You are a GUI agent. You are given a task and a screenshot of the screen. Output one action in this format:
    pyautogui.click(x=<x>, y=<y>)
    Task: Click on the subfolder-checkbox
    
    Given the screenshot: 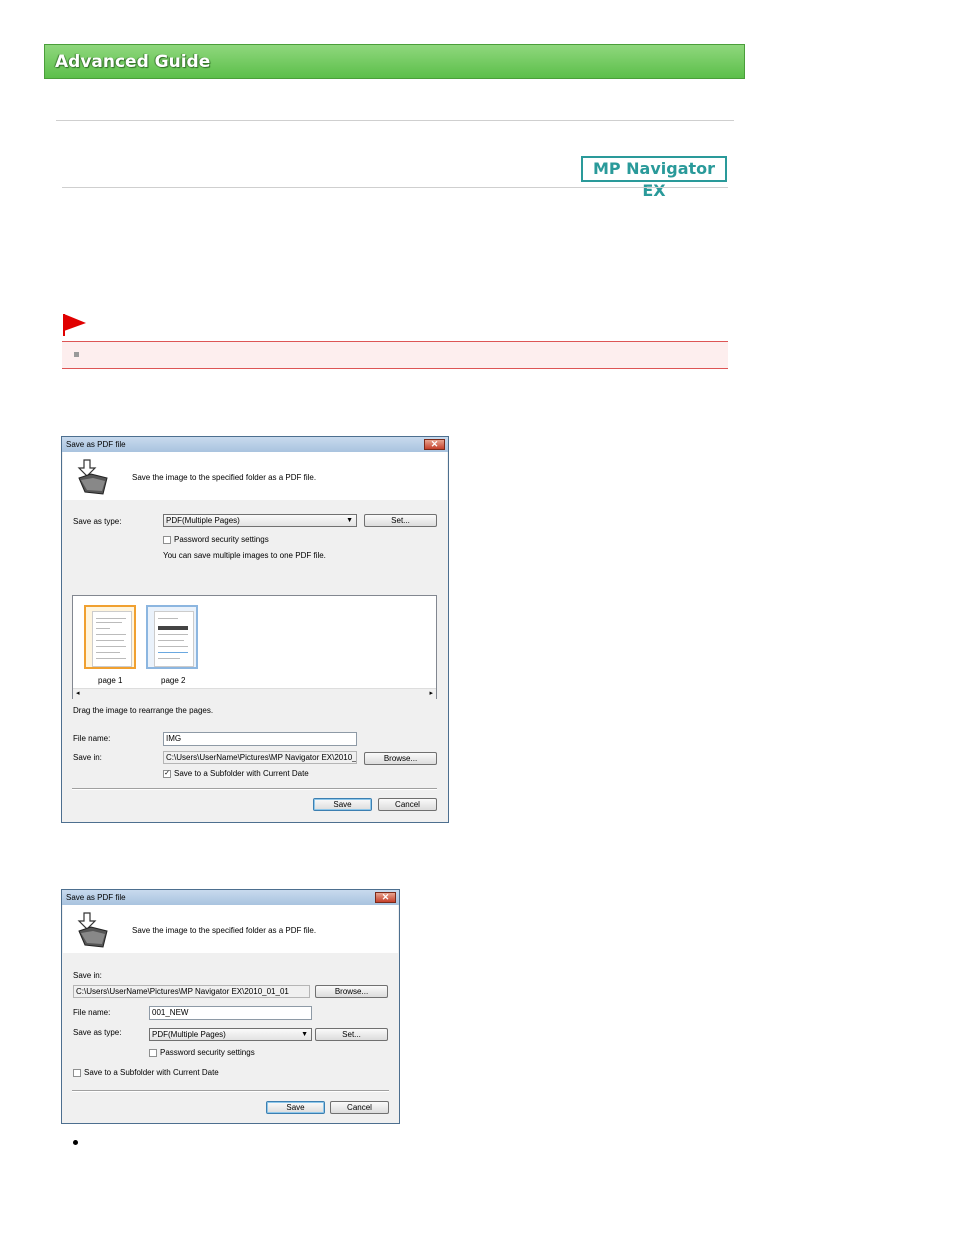 What is the action you would take?
    pyautogui.click(x=77, y=1073)
    